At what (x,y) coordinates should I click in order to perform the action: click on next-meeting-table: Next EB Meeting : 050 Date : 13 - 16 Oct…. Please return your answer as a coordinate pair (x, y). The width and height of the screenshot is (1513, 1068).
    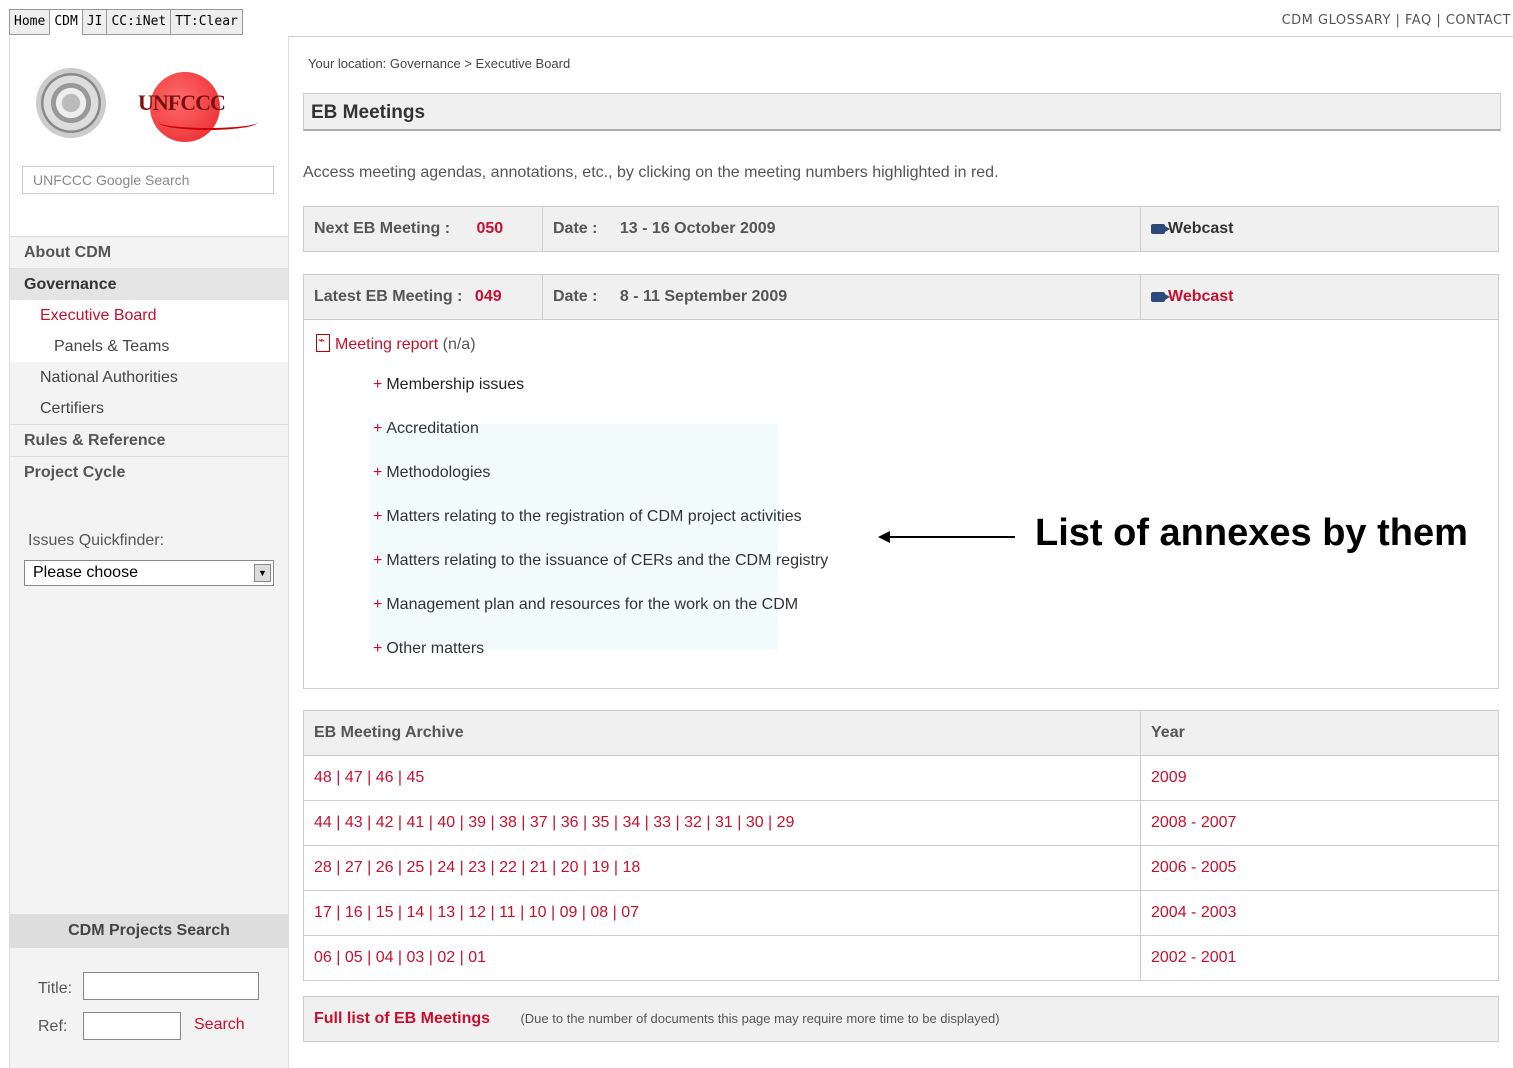
    Looking at the image, I should click on (901, 229).